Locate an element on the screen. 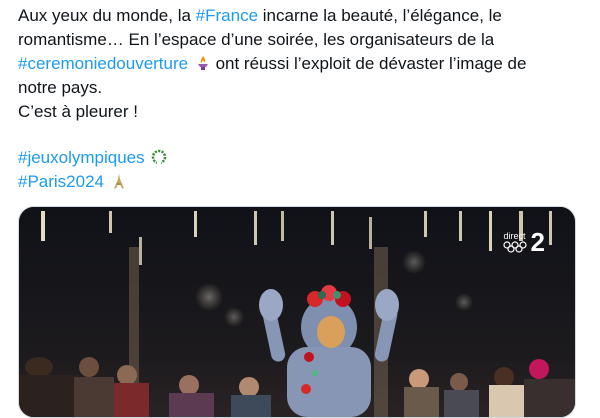 Image resolution: width=600 pixels, height=418 pixels. eiffel-tower-icon is located at coordinates (118, 181).